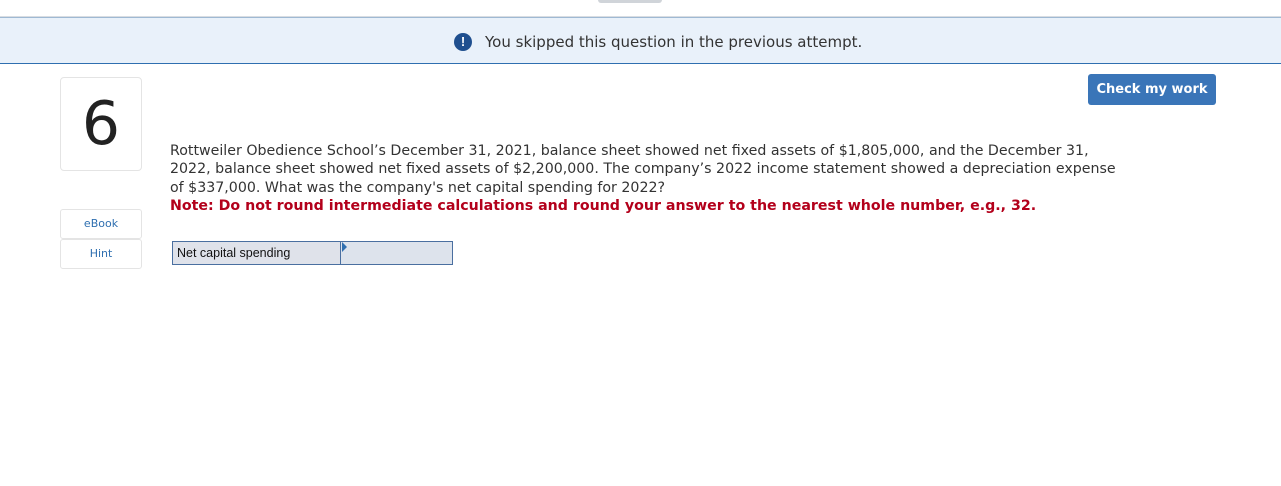 This screenshot has width=1281, height=486. What do you see at coordinates (344, 247) in the screenshot?
I see `input-flag-icon` at bounding box center [344, 247].